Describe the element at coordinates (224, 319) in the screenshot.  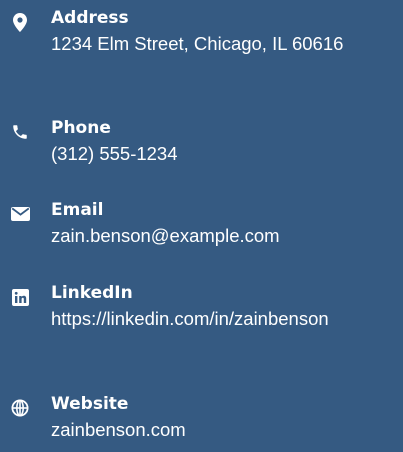
I see `linkedin-value: https://linkedin.com/in/zainbenson` at that location.